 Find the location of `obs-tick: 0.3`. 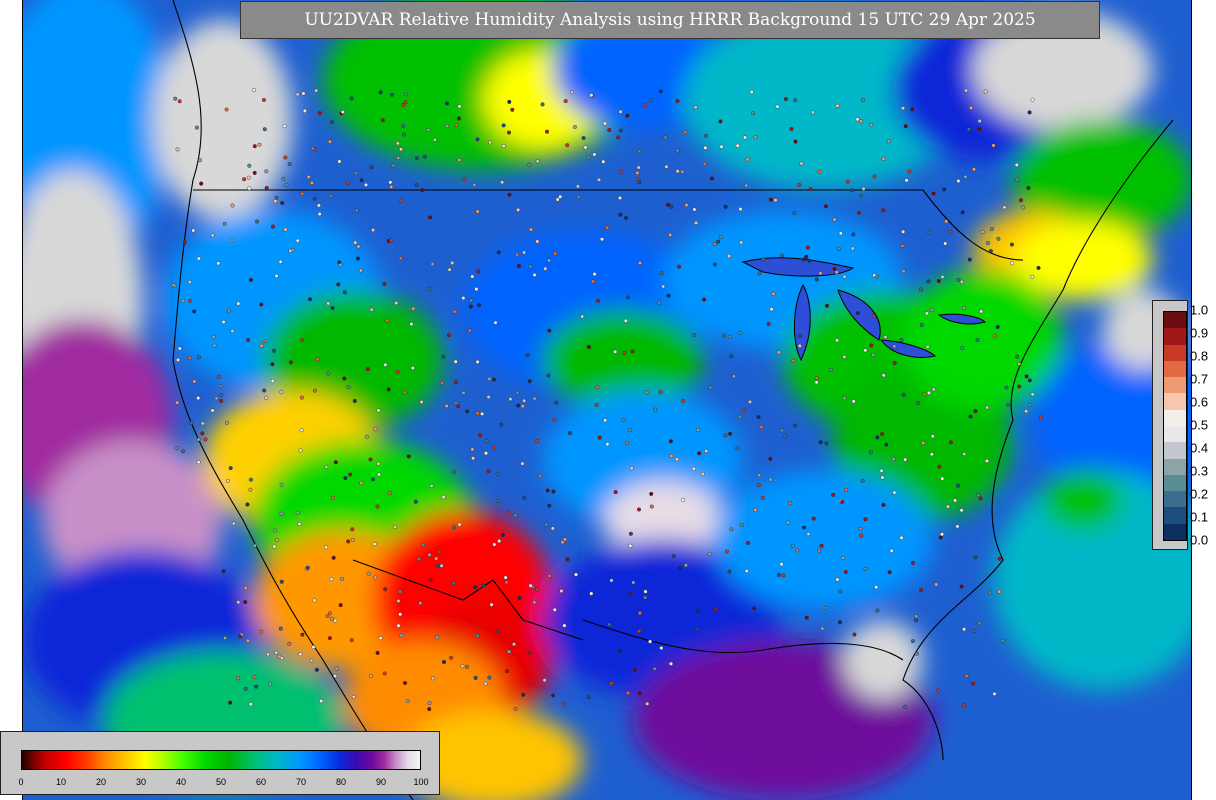

obs-tick: 0.3 is located at coordinates (1199, 471).